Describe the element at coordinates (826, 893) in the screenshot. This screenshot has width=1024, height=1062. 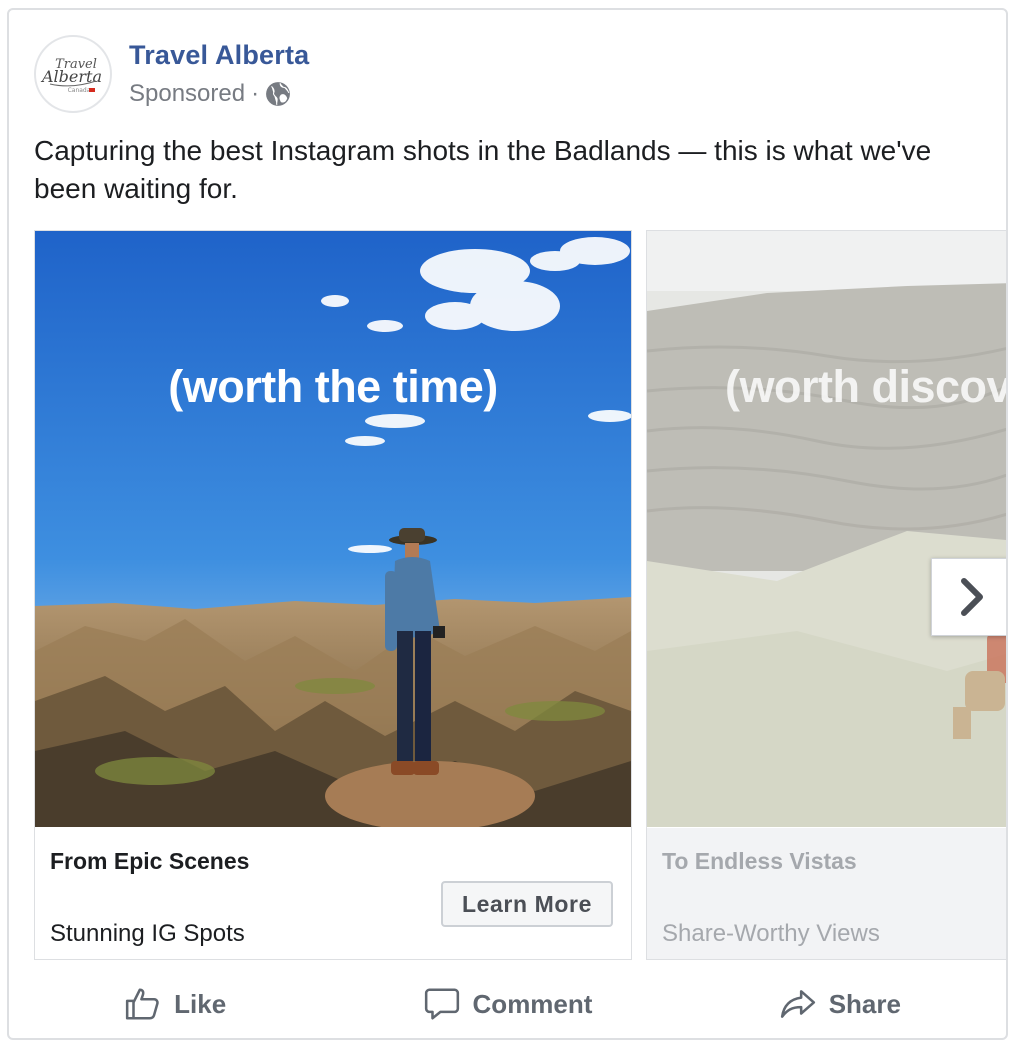
I see `card-footer: To Endless Vistas Share-Worthy Views` at that location.